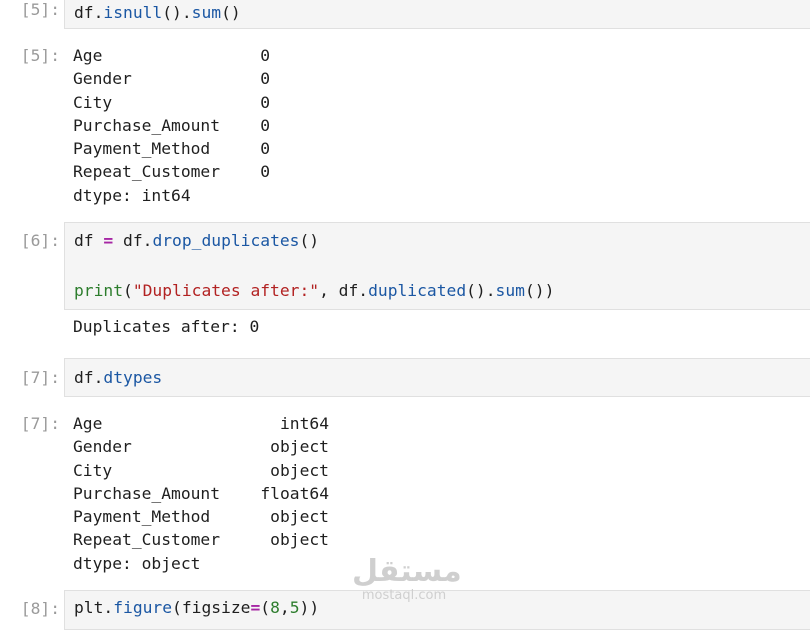 This screenshot has width=810, height=630. I want to click on series-row: Payment_Method object, so click(201, 516).